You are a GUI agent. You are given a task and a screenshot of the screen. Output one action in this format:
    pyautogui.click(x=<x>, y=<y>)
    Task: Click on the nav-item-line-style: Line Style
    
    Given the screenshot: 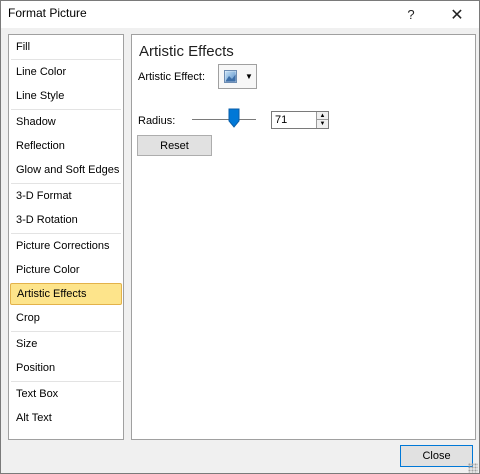 What is the action you would take?
    pyautogui.click(x=65, y=96)
    